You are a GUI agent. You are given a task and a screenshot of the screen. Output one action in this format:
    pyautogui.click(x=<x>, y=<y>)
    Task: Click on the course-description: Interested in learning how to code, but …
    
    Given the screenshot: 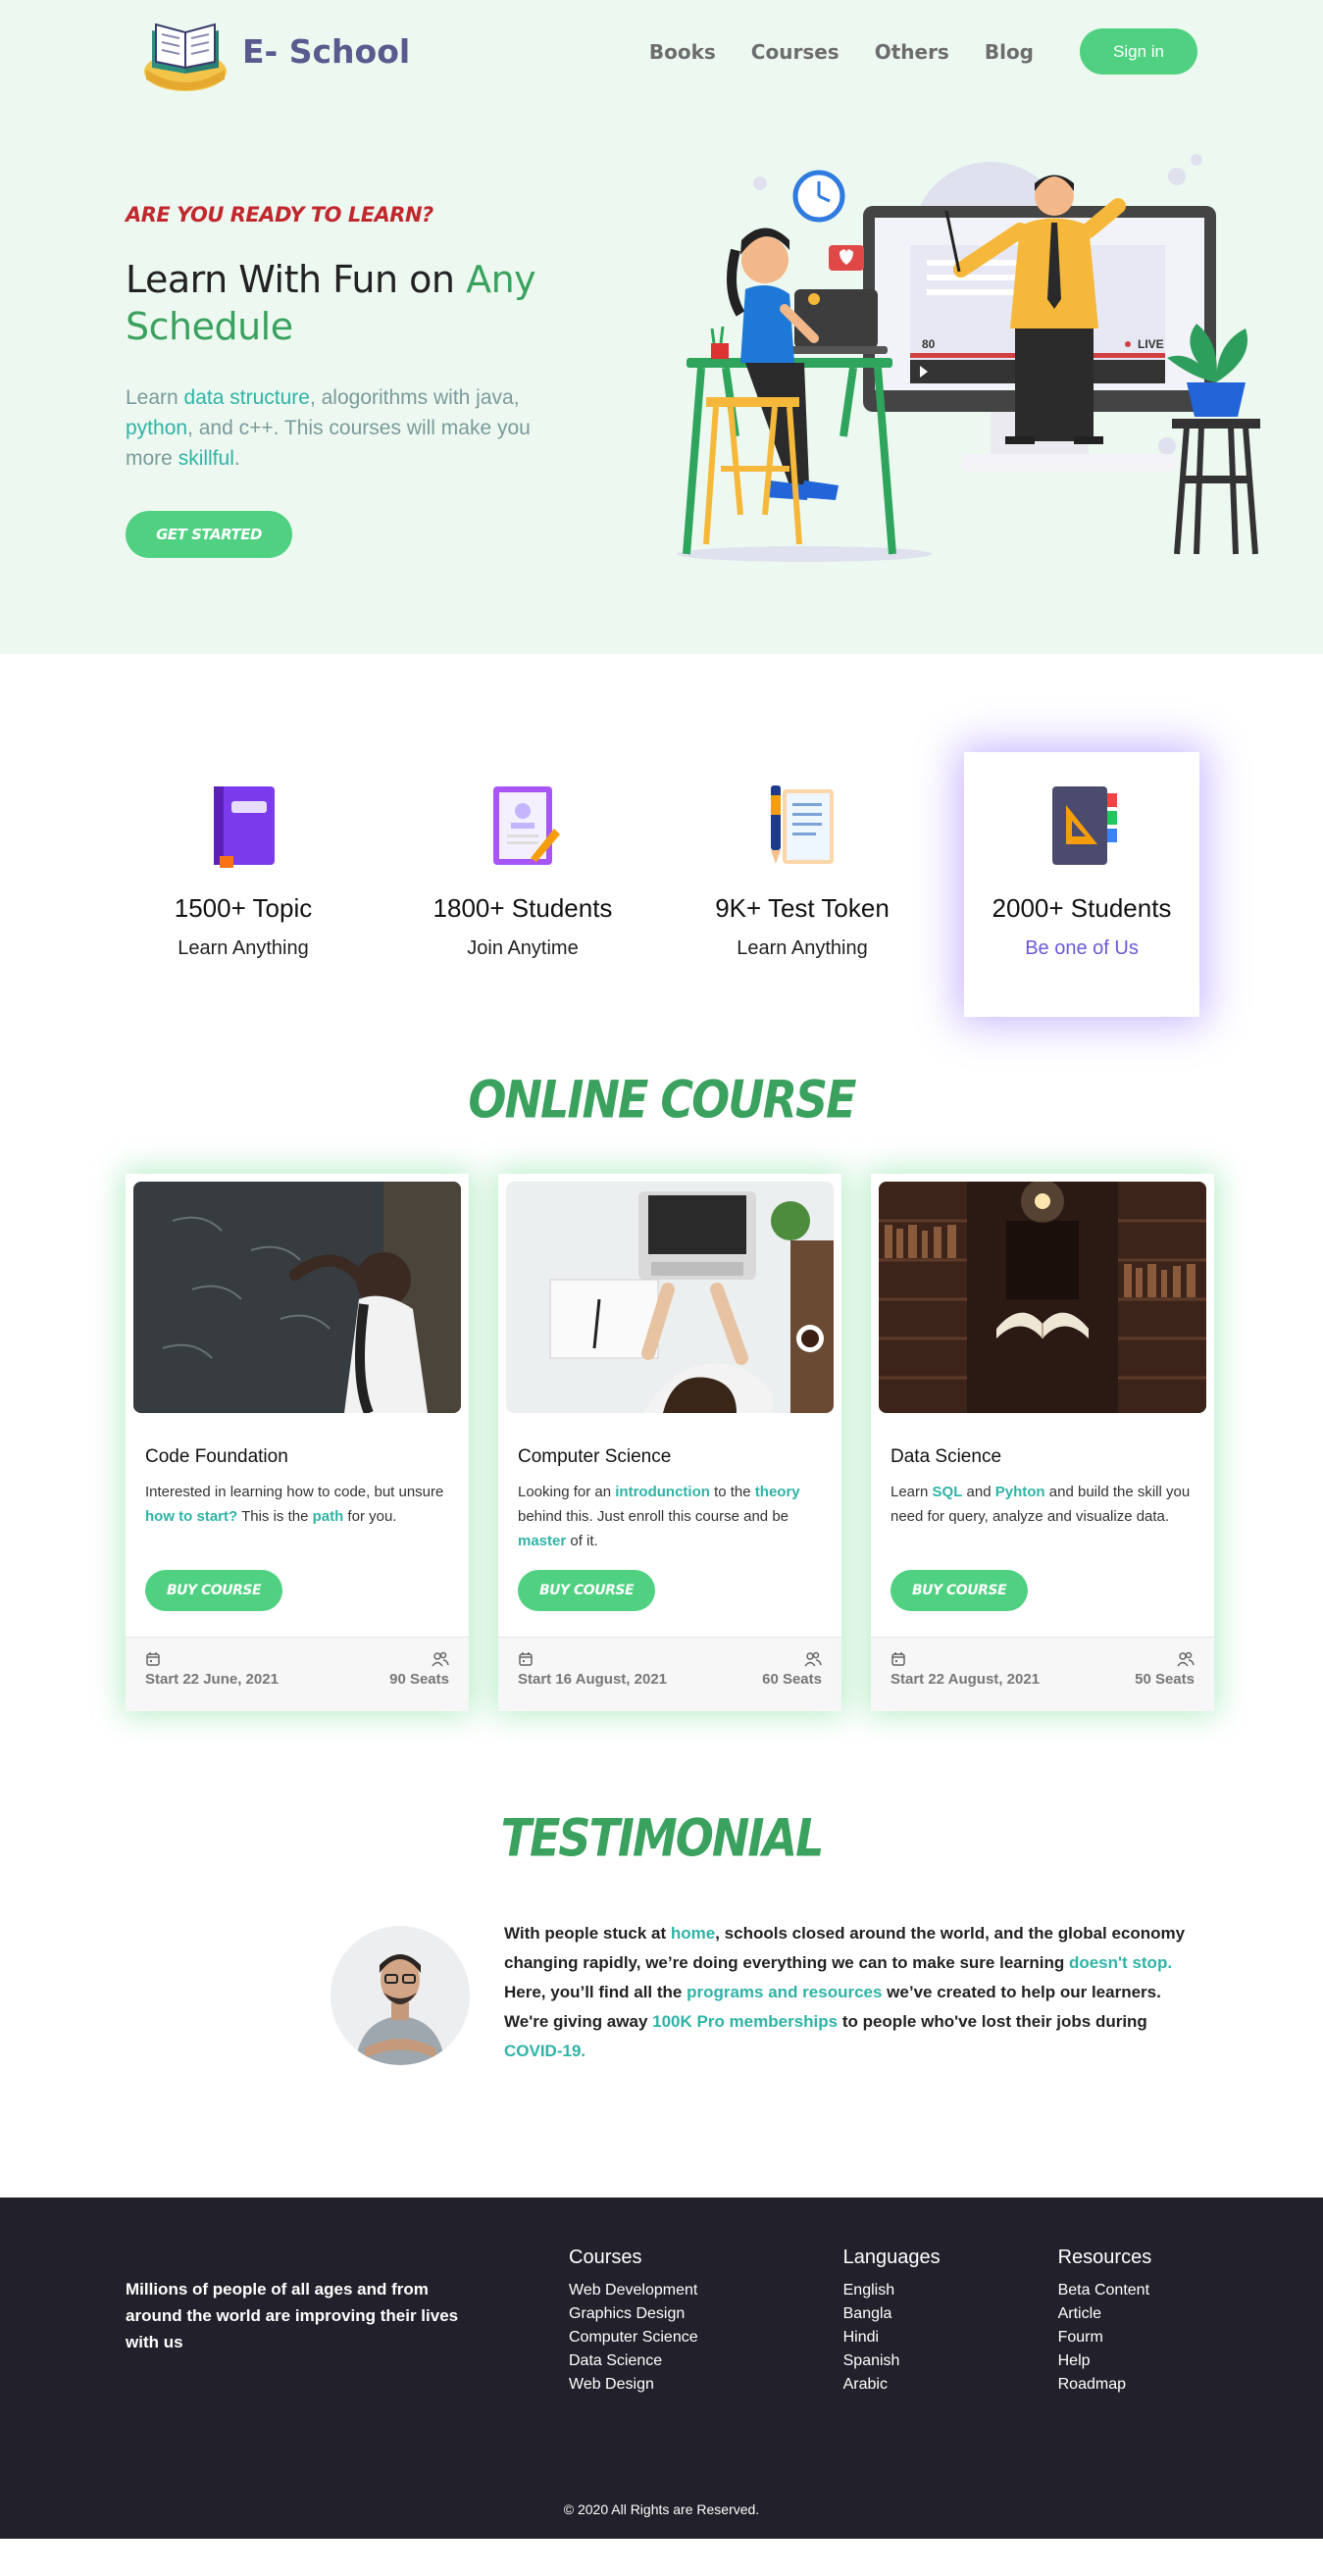 What is the action you would take?
    pyautogui.click(x=297, y=1516)
    